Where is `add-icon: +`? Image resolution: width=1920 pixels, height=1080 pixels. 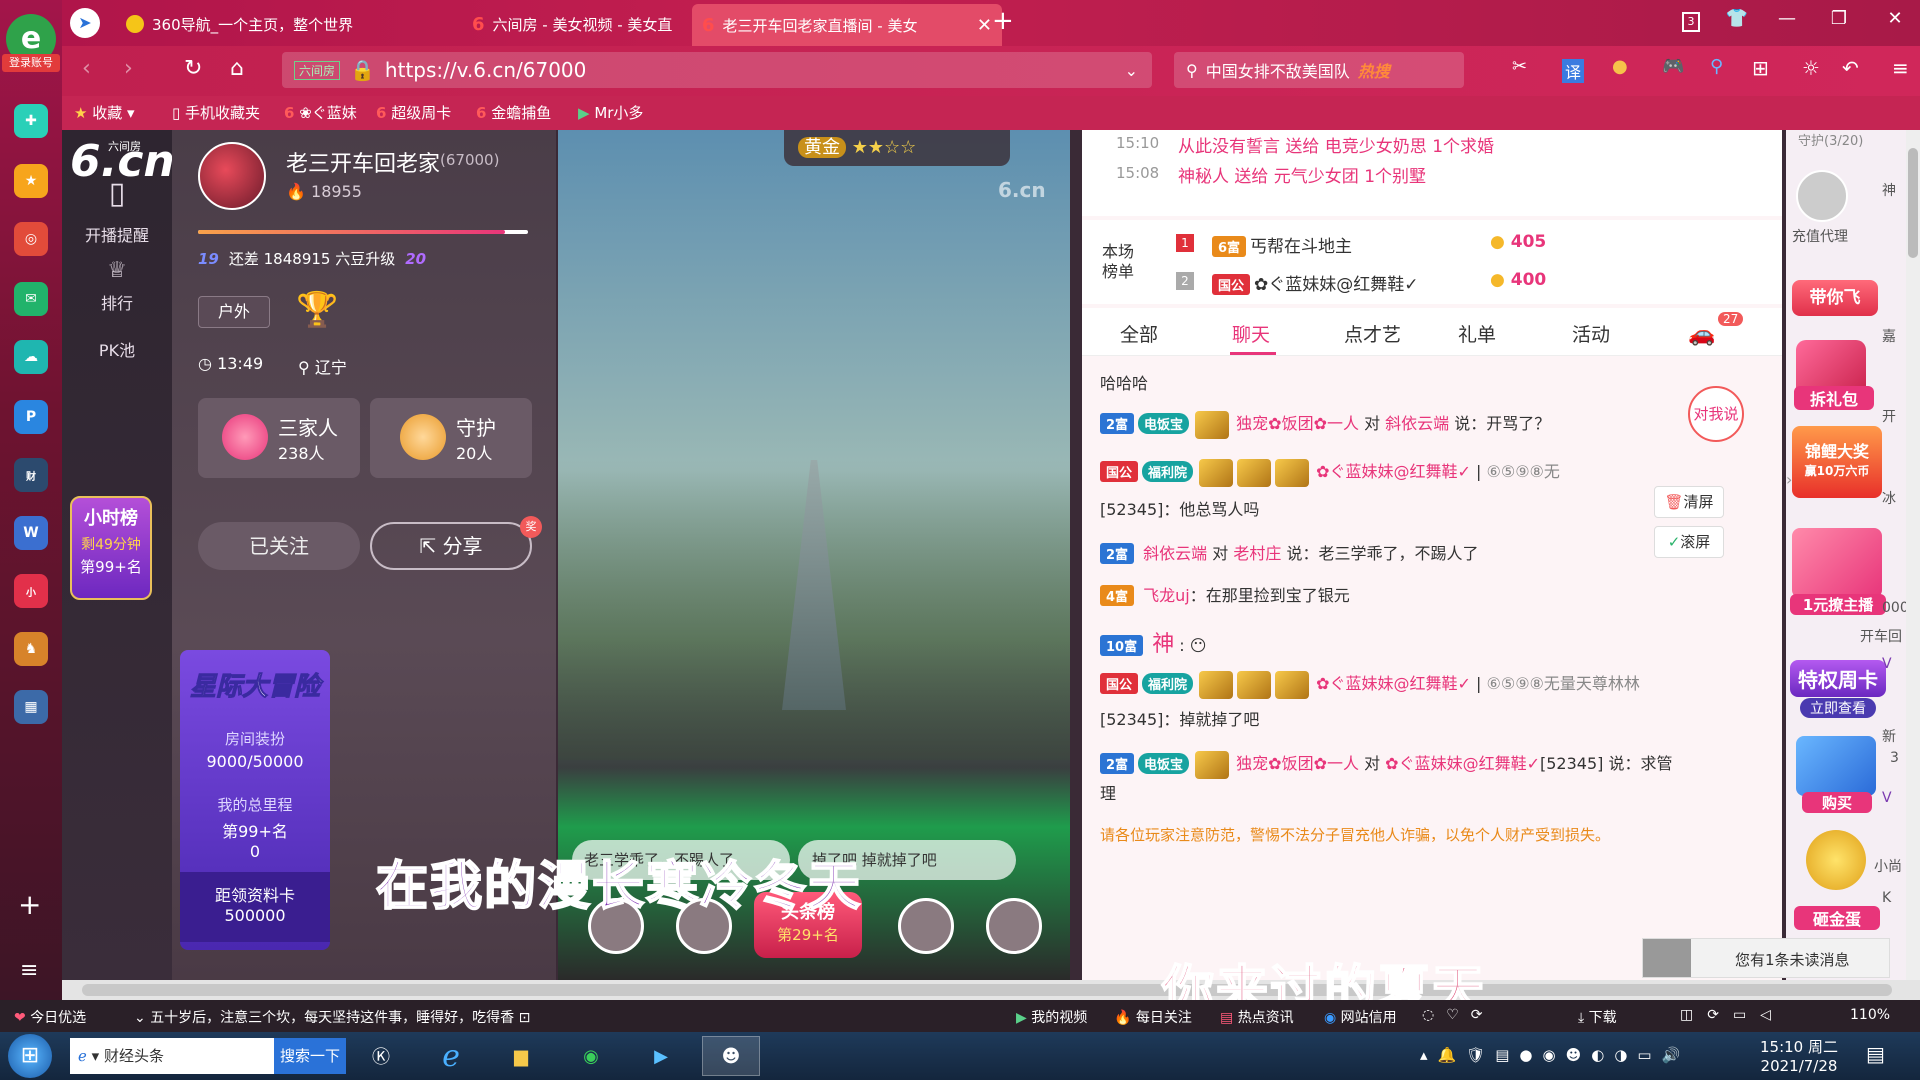
add-icon: + is located at coordinates (29, 904).